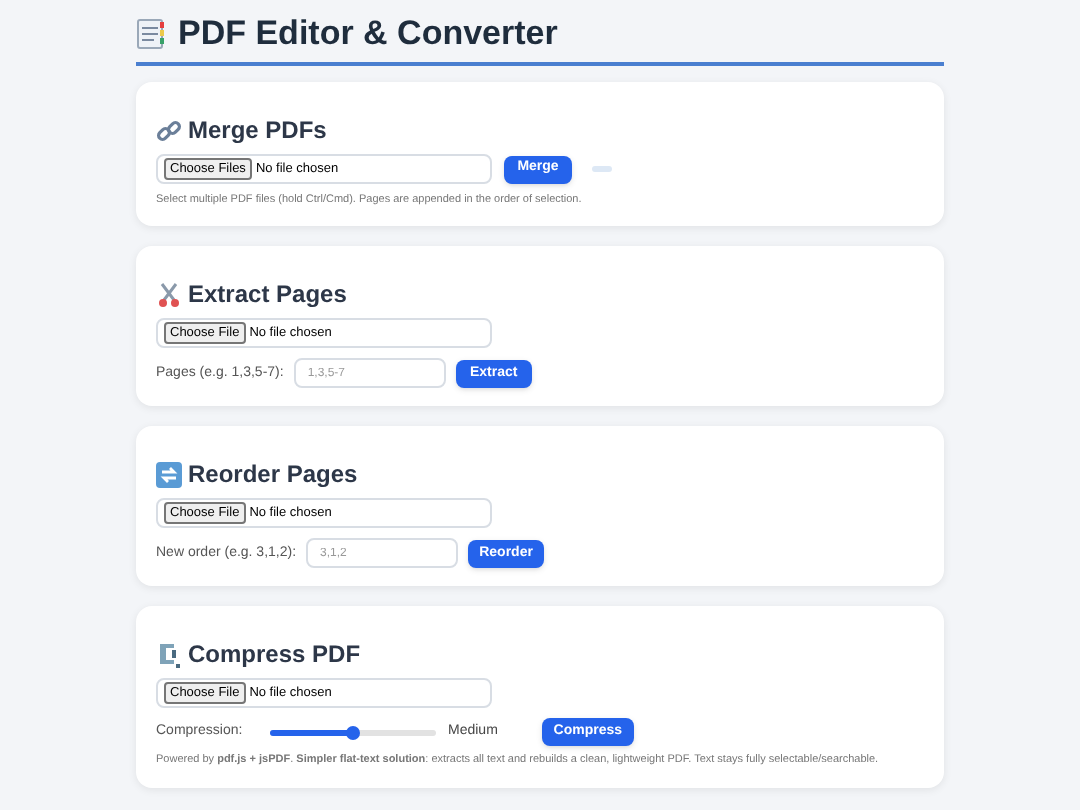 The image size is (1080, 810). Describe the element at coordinates (169, 474) in the screenshot. I see `arrows-icon` at that location.